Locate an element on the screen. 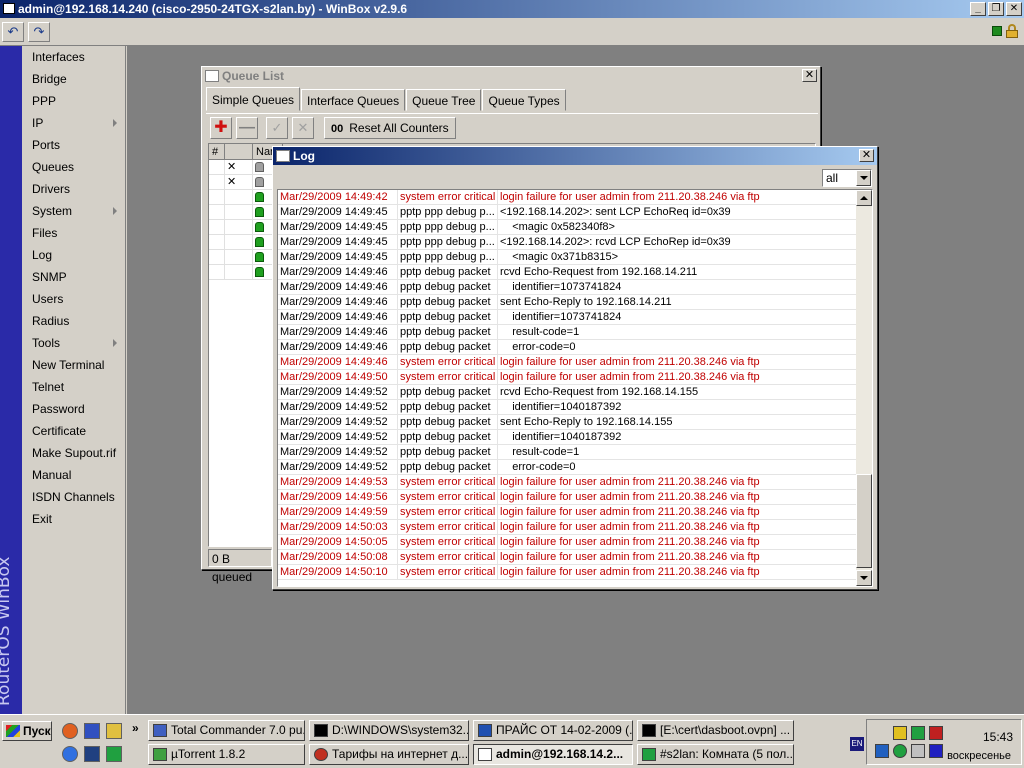 Image resolution: width=1024 pixels, height=768 pixels. menu-item-interfaces: Interfaces is located at coordinates (73, 57).